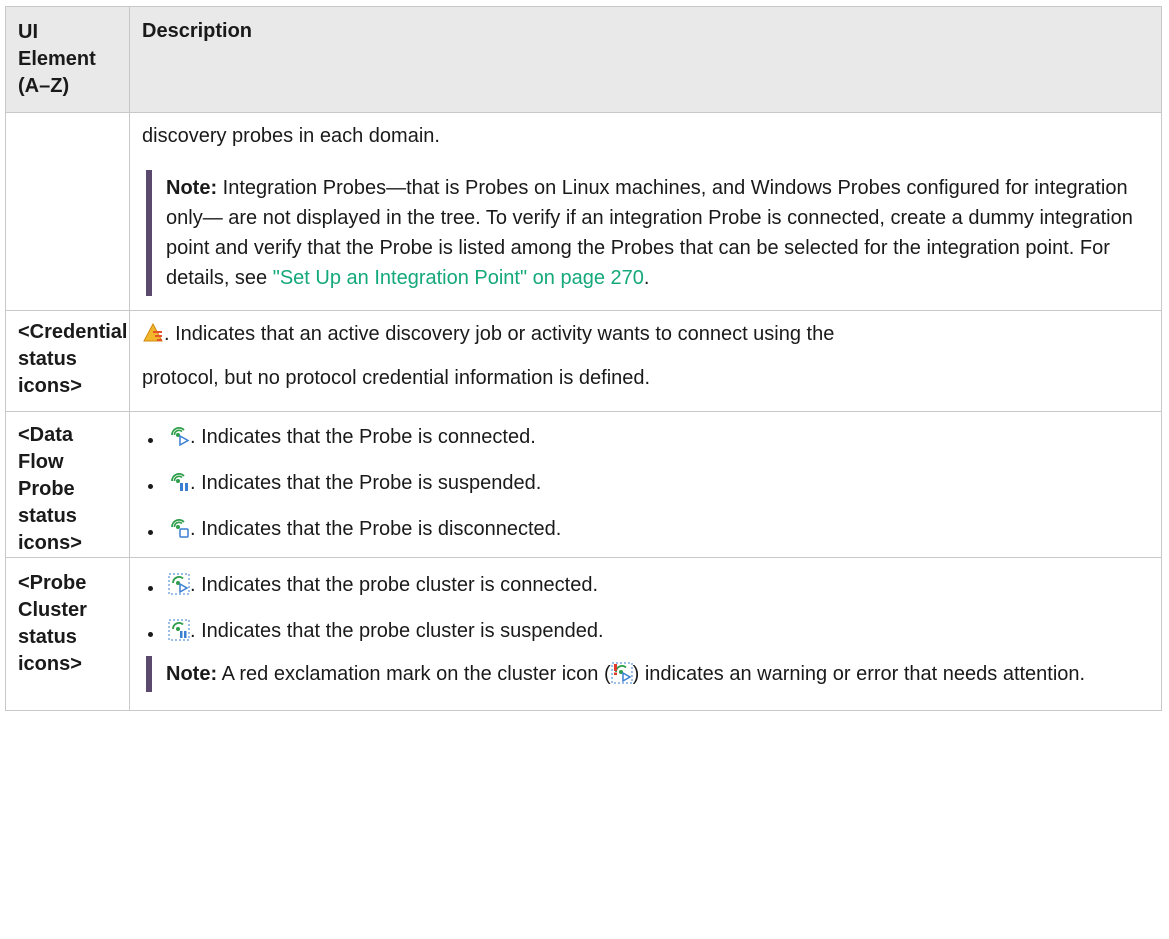  I want to click on table-header-row: UI Element (A–Z) Description, so click(583, 59).